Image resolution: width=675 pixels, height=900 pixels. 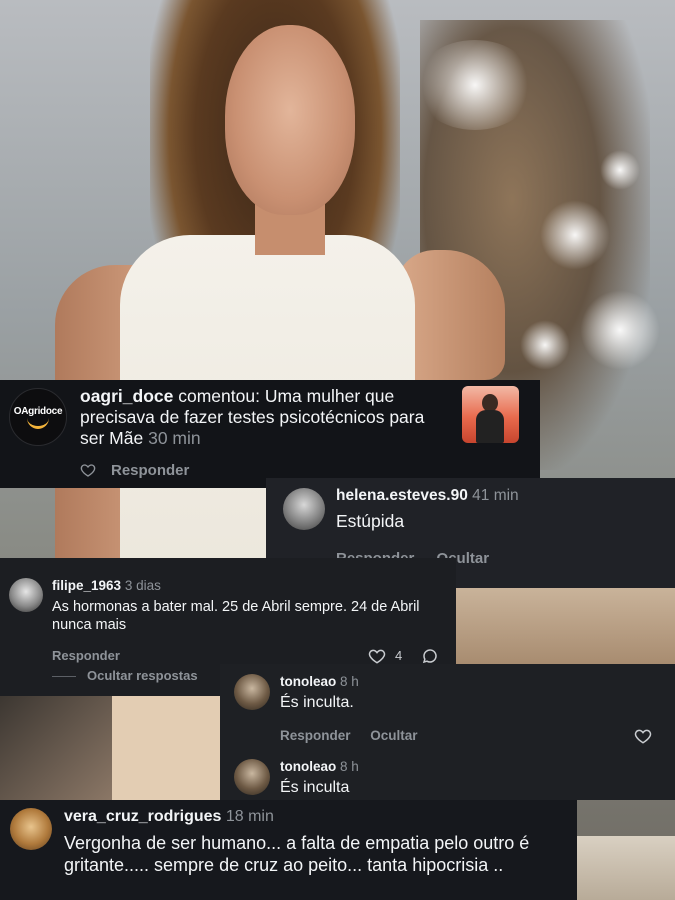 I want to click on comment-time: 30 min, so click(x=174, y=438).